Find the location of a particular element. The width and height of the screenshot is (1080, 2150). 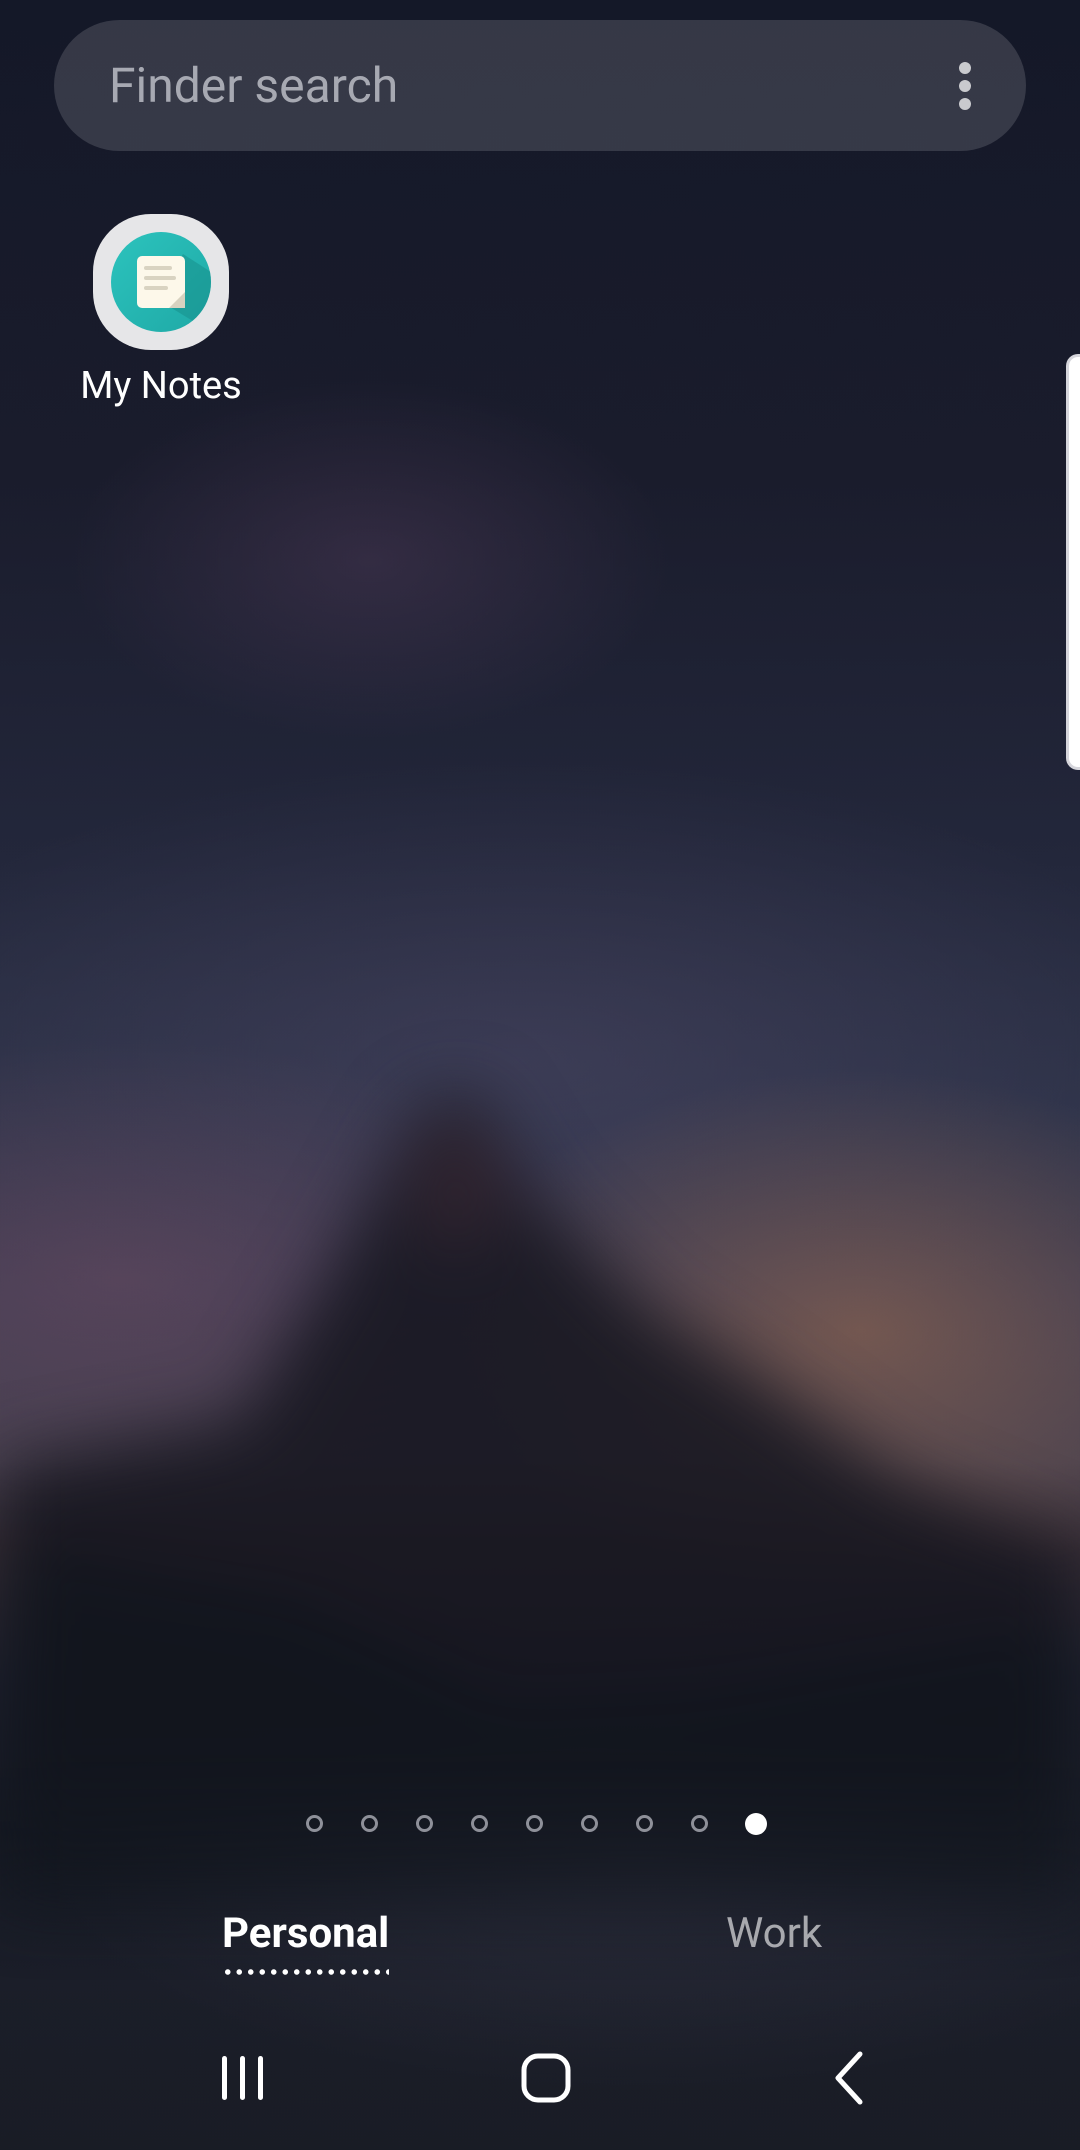

app-my-notes: My Notes is located at coordinates (161, 311).